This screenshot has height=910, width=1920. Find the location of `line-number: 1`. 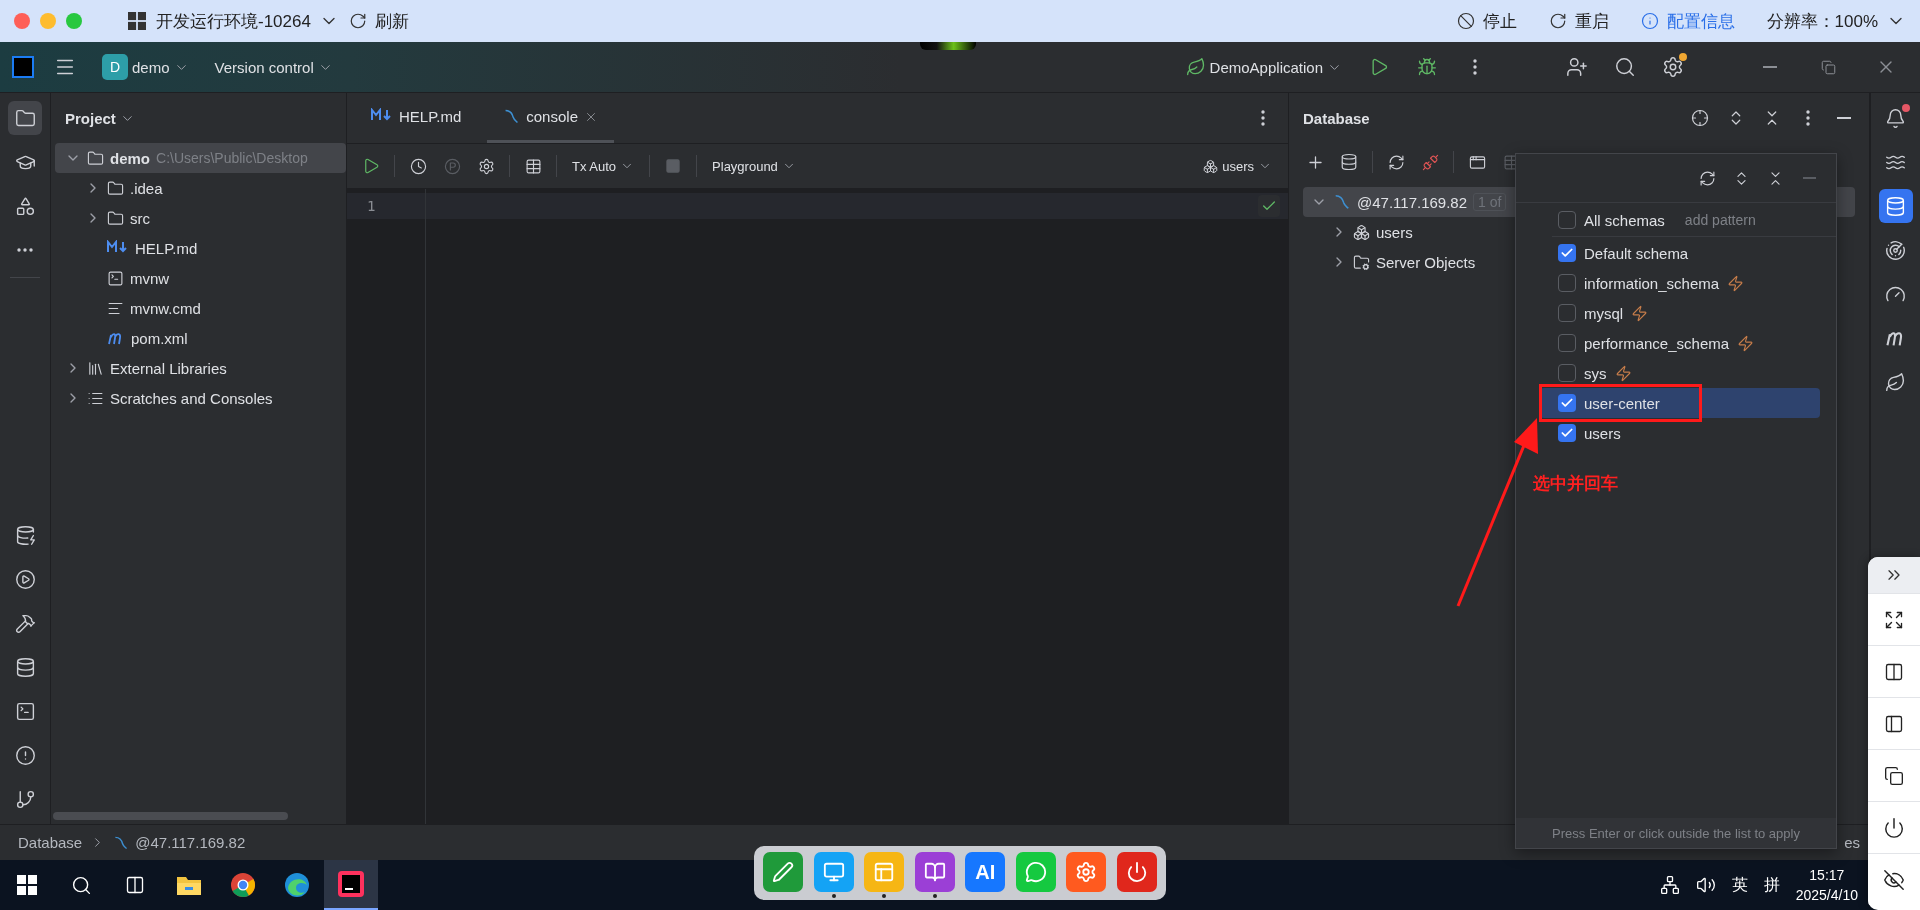

line-number: 1 is located at coordinates (386, 206).